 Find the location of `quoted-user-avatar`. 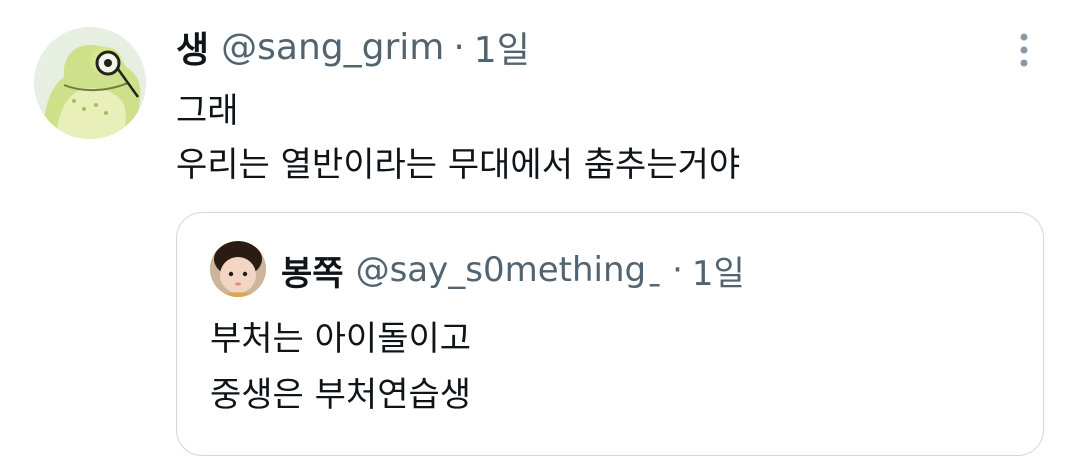

quoted-user-avatar is located at coordinates (238, 269).